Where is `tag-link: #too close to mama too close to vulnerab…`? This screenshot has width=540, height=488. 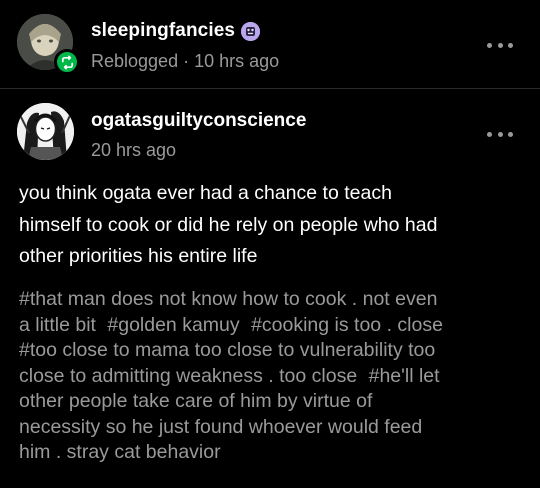 tag-link: #too close to mama too close to vulnerab… is located at coordinates (227, 350).